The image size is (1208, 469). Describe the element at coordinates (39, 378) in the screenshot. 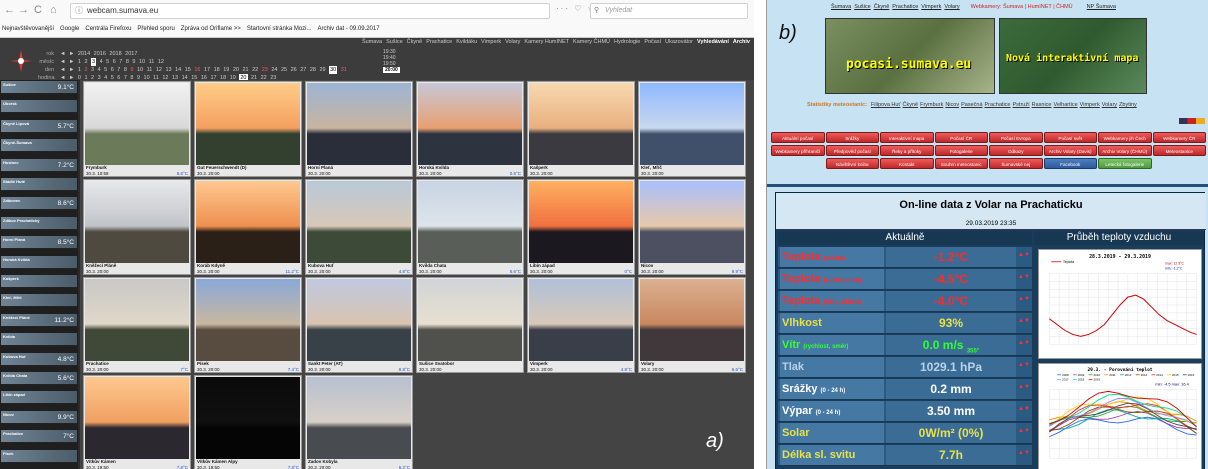

I see `sidebar-station-item: Kvilda Chata 5.6°C` at that location.